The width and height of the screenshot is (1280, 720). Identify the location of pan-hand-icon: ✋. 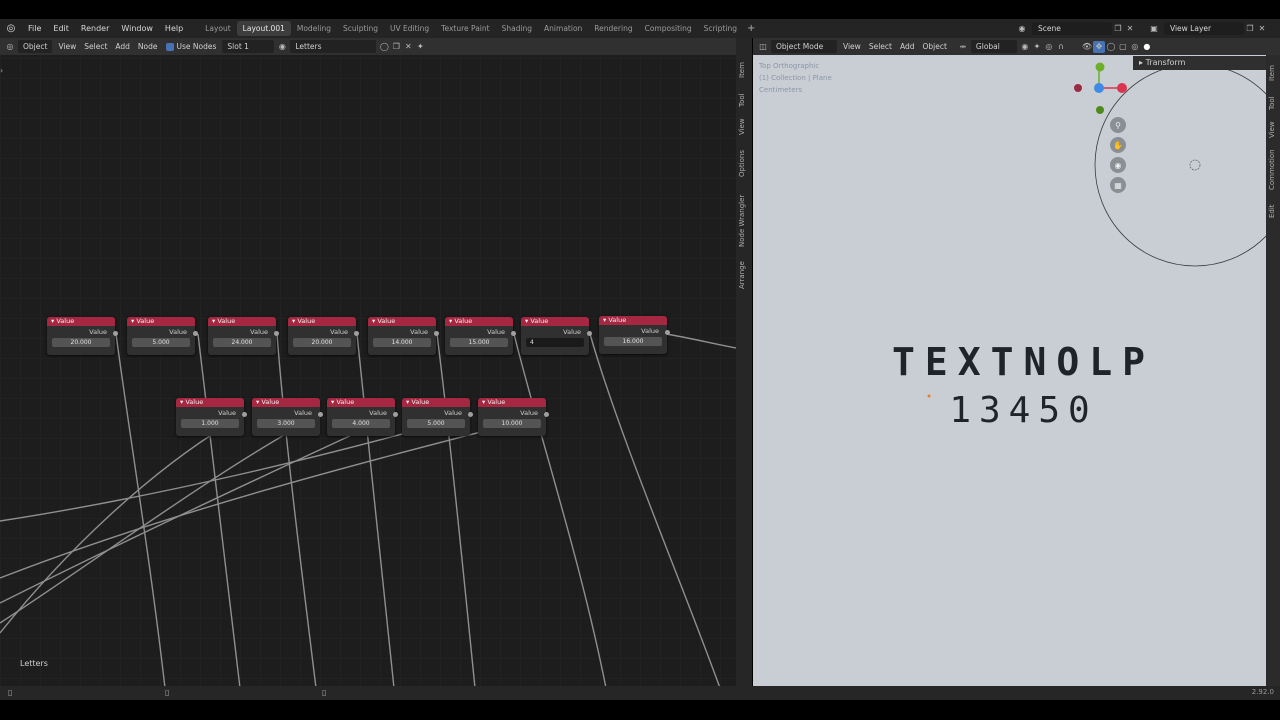
(1118, 145).